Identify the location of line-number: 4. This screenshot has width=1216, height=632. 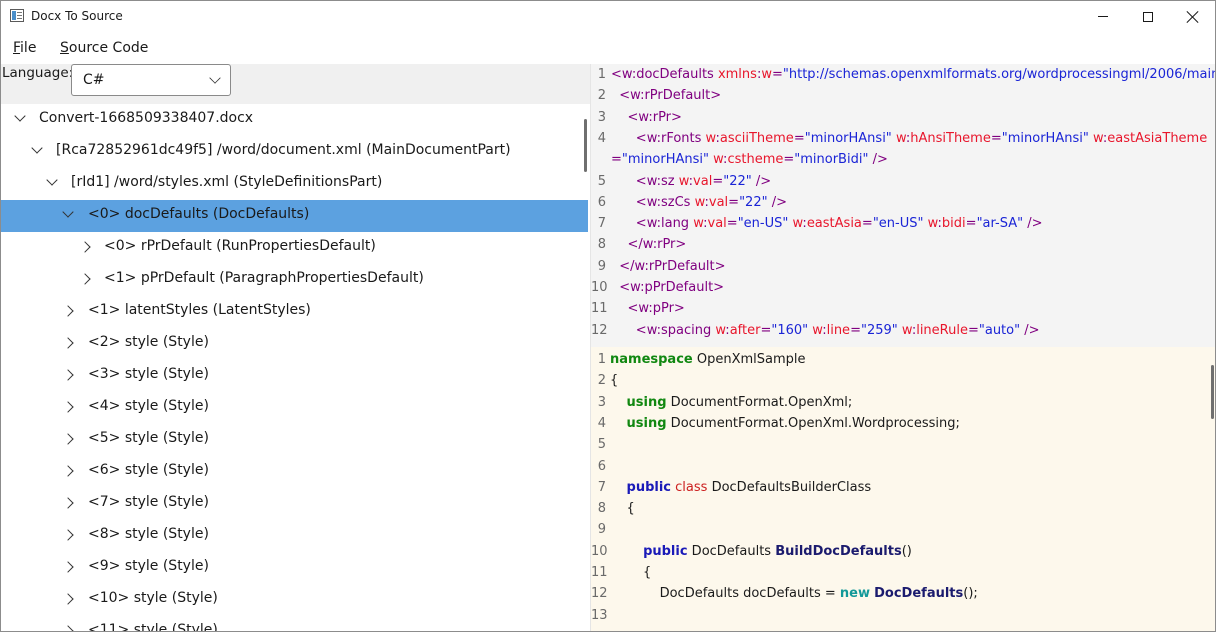
(601, 138).